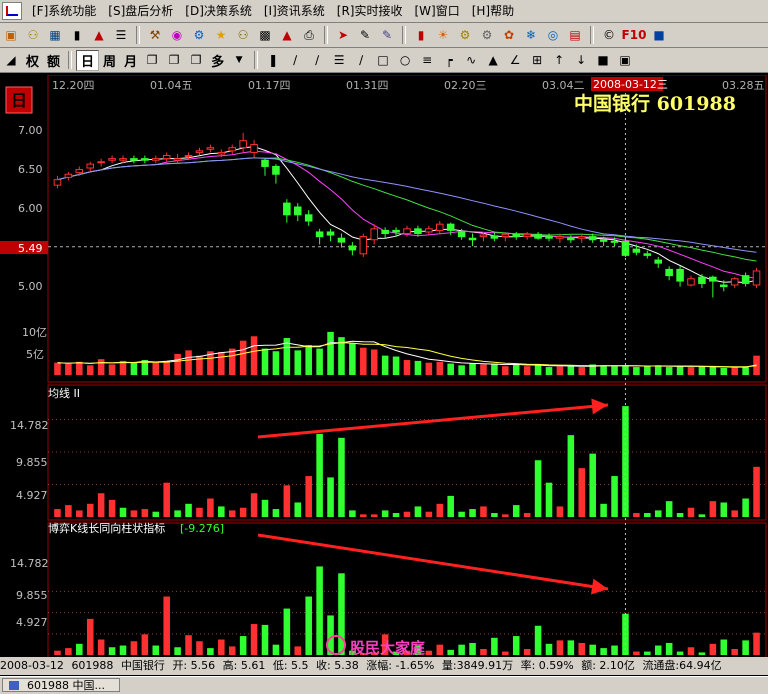 Image resolution: width=768 pixels, height=694 pixels. I want to click on chevron-down-icon: ▼, so click(239, 60).